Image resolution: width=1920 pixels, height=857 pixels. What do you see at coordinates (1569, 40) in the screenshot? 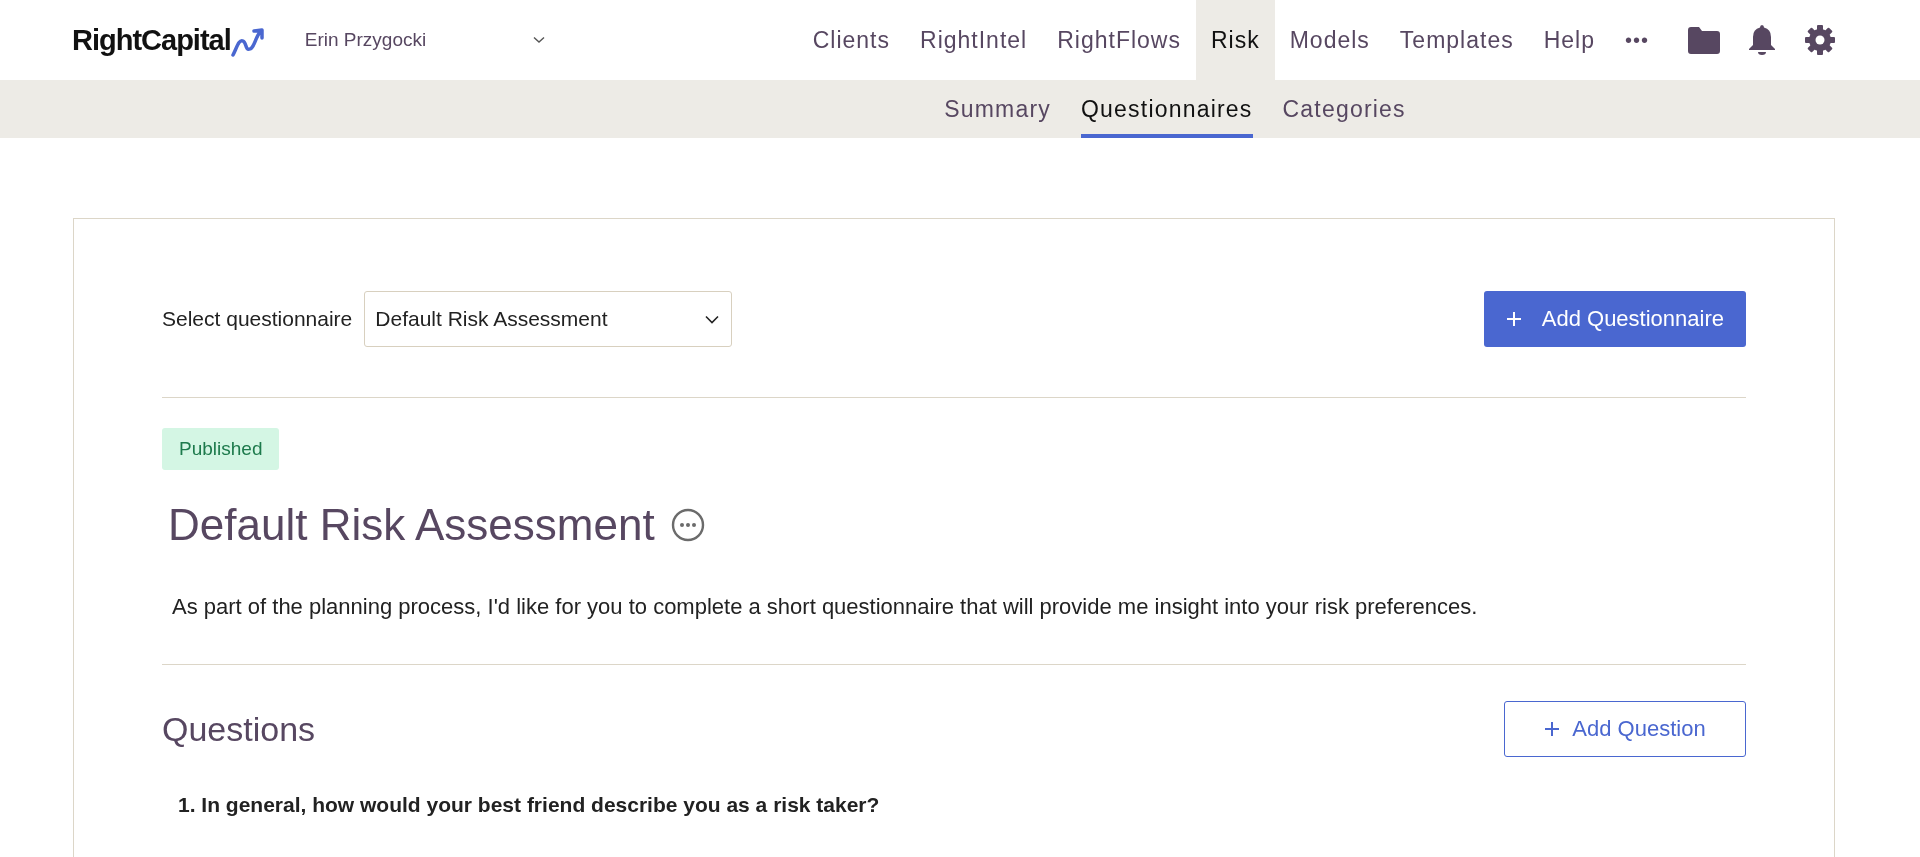
I see `nav-tab: Help` at bounding box center [1569, 40].